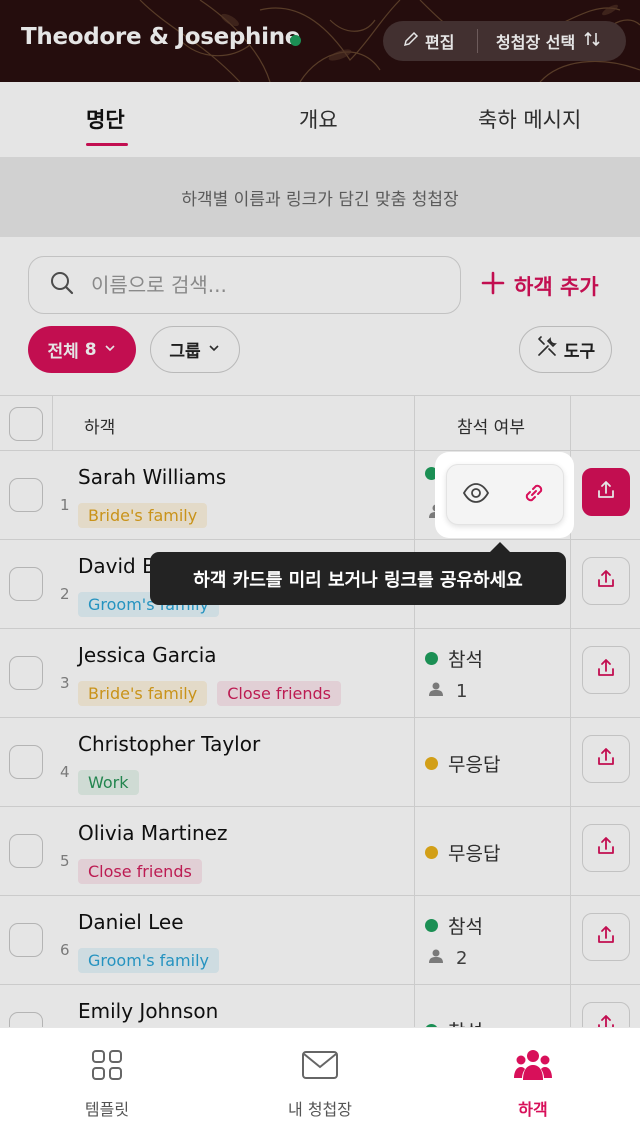  I want to click on couple-name: Theodore & Josephine, so click(161, 37).